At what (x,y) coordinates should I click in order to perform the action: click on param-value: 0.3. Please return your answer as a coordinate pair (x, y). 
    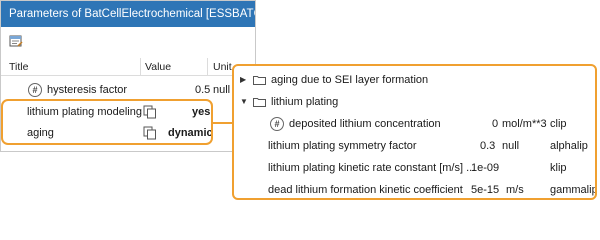
    Looking at the image, I should click on (488, 146).